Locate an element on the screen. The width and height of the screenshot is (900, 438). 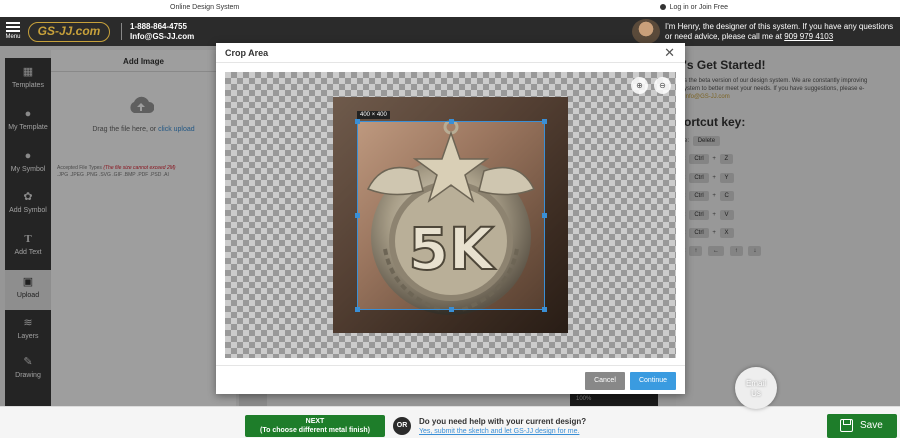
close-icon: ✕ is located at coordinates (669, 53).